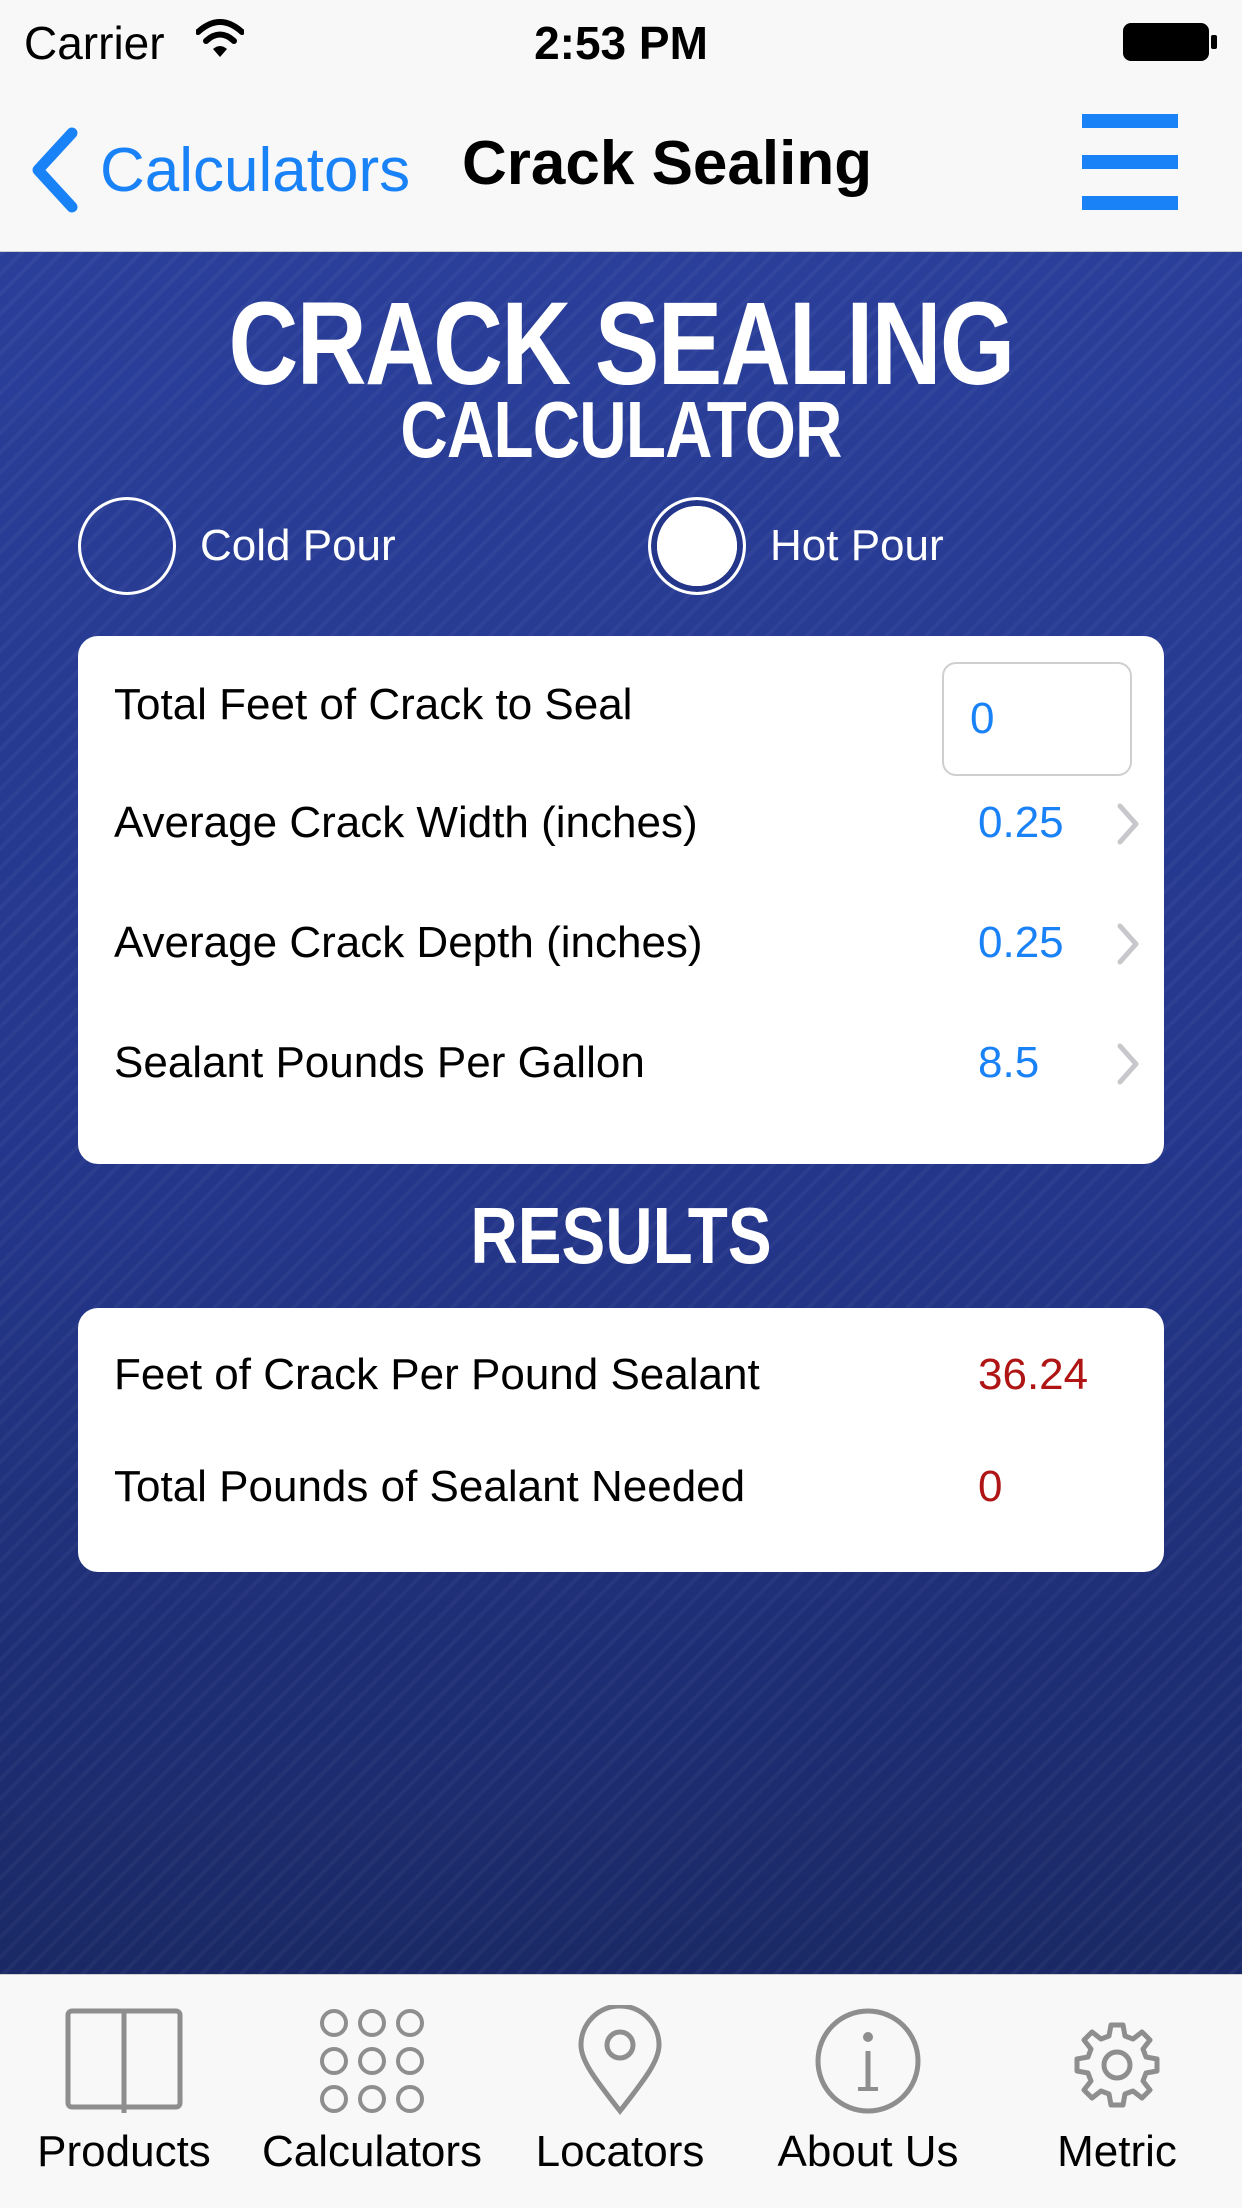 Image resolution: width=1242 pixels, height=2208 pixels. What do you see at coordinates (1170, 42) in the screenshot?
I see `battery-icon` at bounding box center [1170, 42].